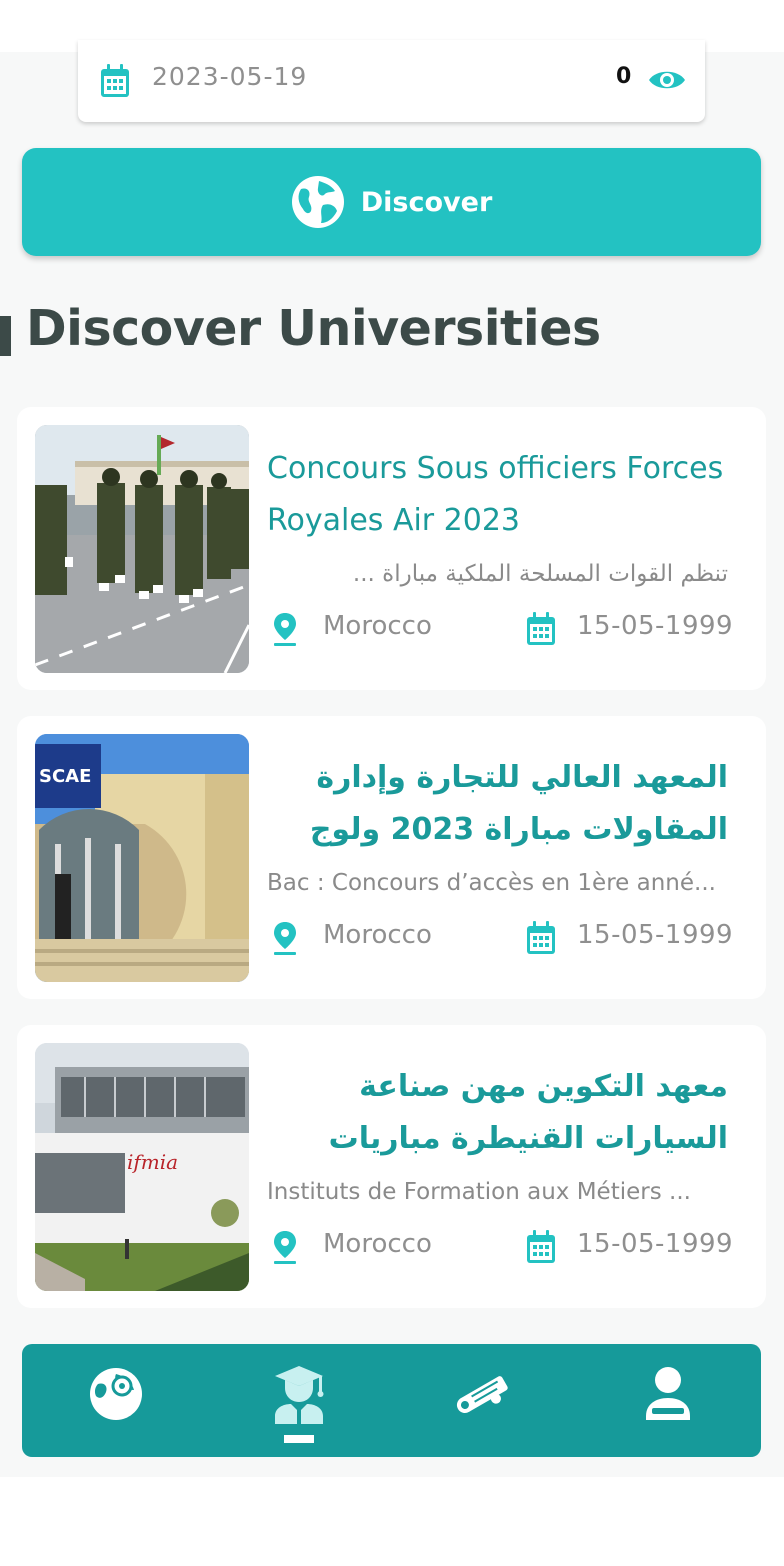 This screenshot has width=784, height=1566. Describe the element at coordinates (391, 81) in the screenshot. I see `post-meta-card: 2023-05-19 0` at that location.